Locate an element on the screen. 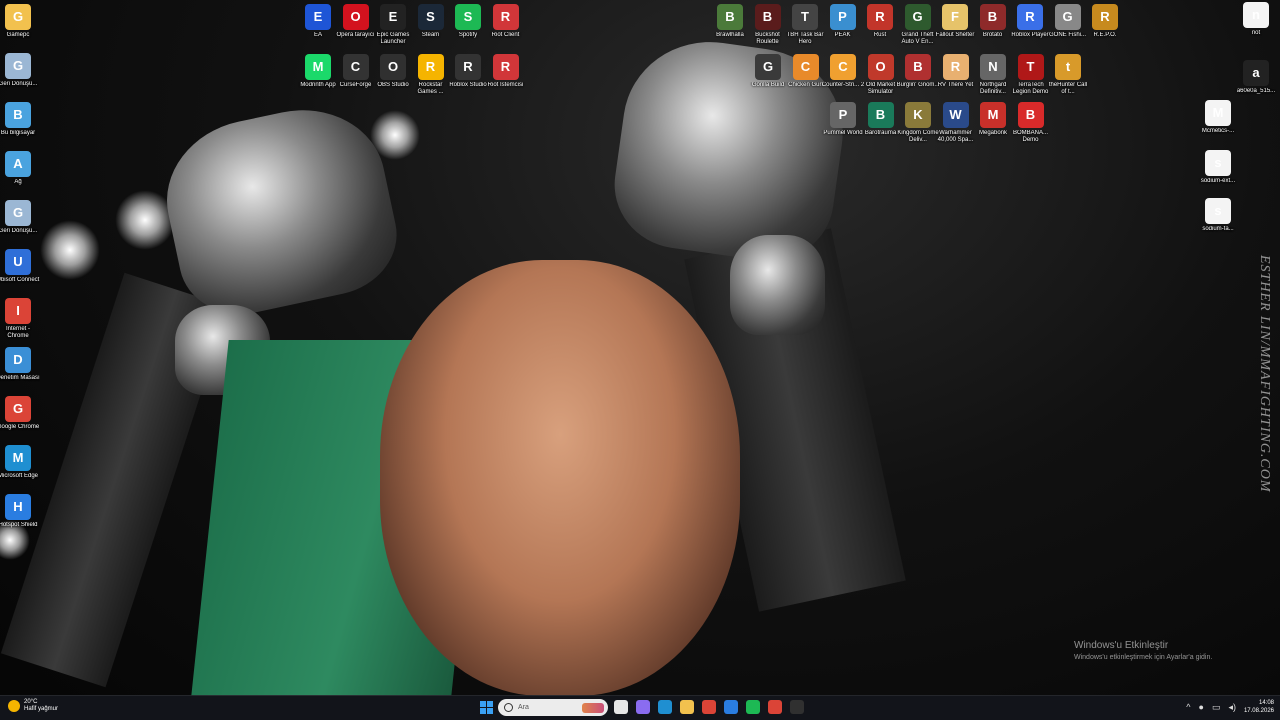 The width and height of the screenshot is (1280, 720). kingdom-come-icon: K is located at coordinates (918, 115).